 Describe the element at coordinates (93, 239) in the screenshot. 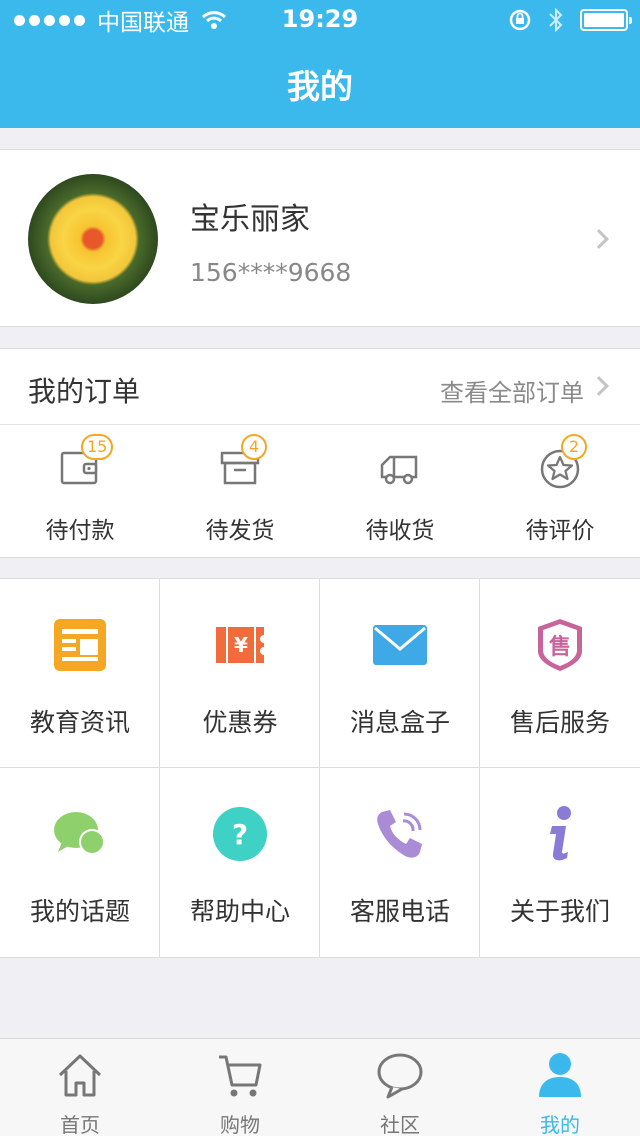

I see `avatar` at that location.